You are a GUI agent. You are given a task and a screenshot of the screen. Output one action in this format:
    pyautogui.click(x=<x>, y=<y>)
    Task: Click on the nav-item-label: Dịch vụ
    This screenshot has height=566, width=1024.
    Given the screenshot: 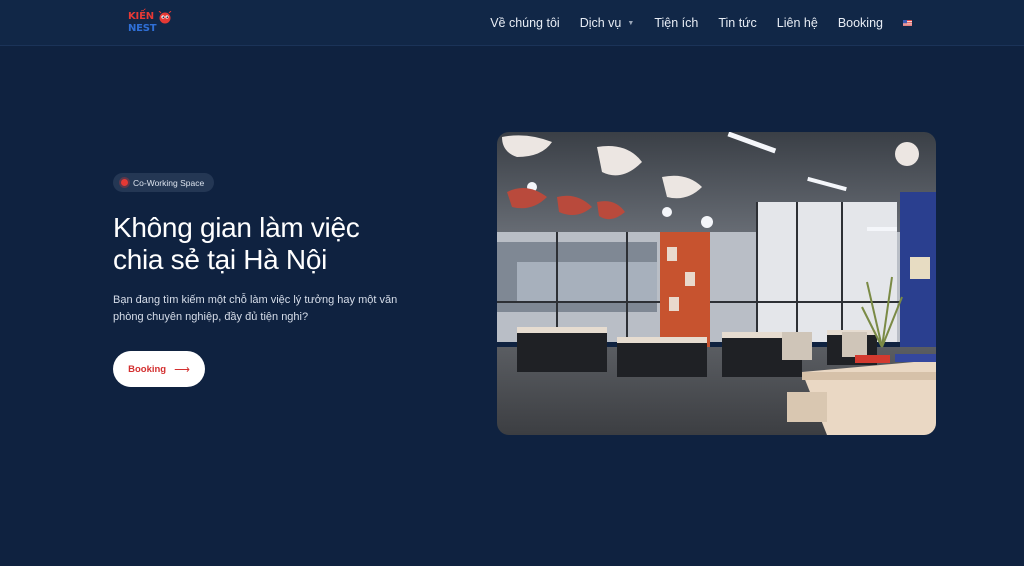 What is the action you would take?
    pyautogui.click(x=600, y=23)
    